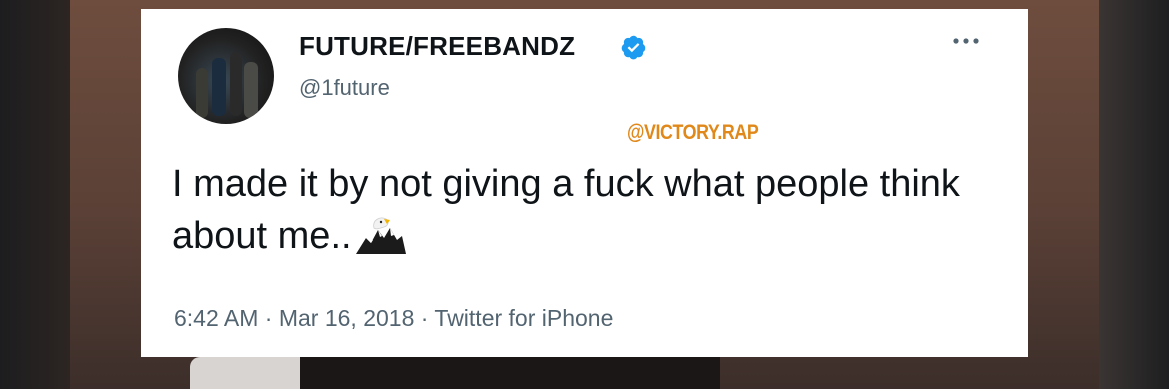 Image resolution: width=1169 pixels, height=389 pixels. Describe the element at coordinates (226, 76) in the screenshot. I see `avatar` at that location.